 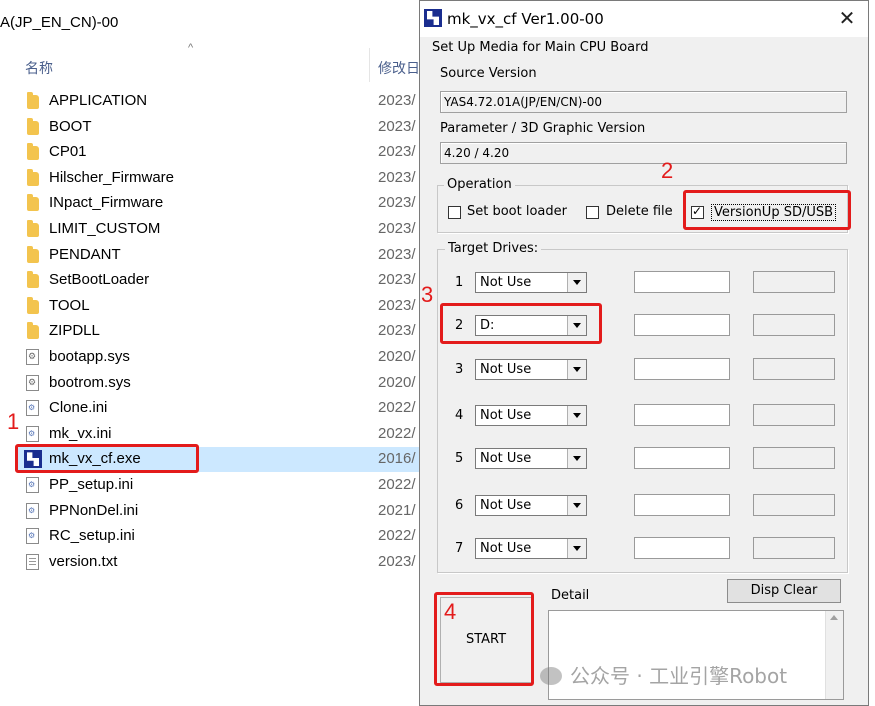 I want to click on column-header-date: 修改日, so click(x=399, y=68).